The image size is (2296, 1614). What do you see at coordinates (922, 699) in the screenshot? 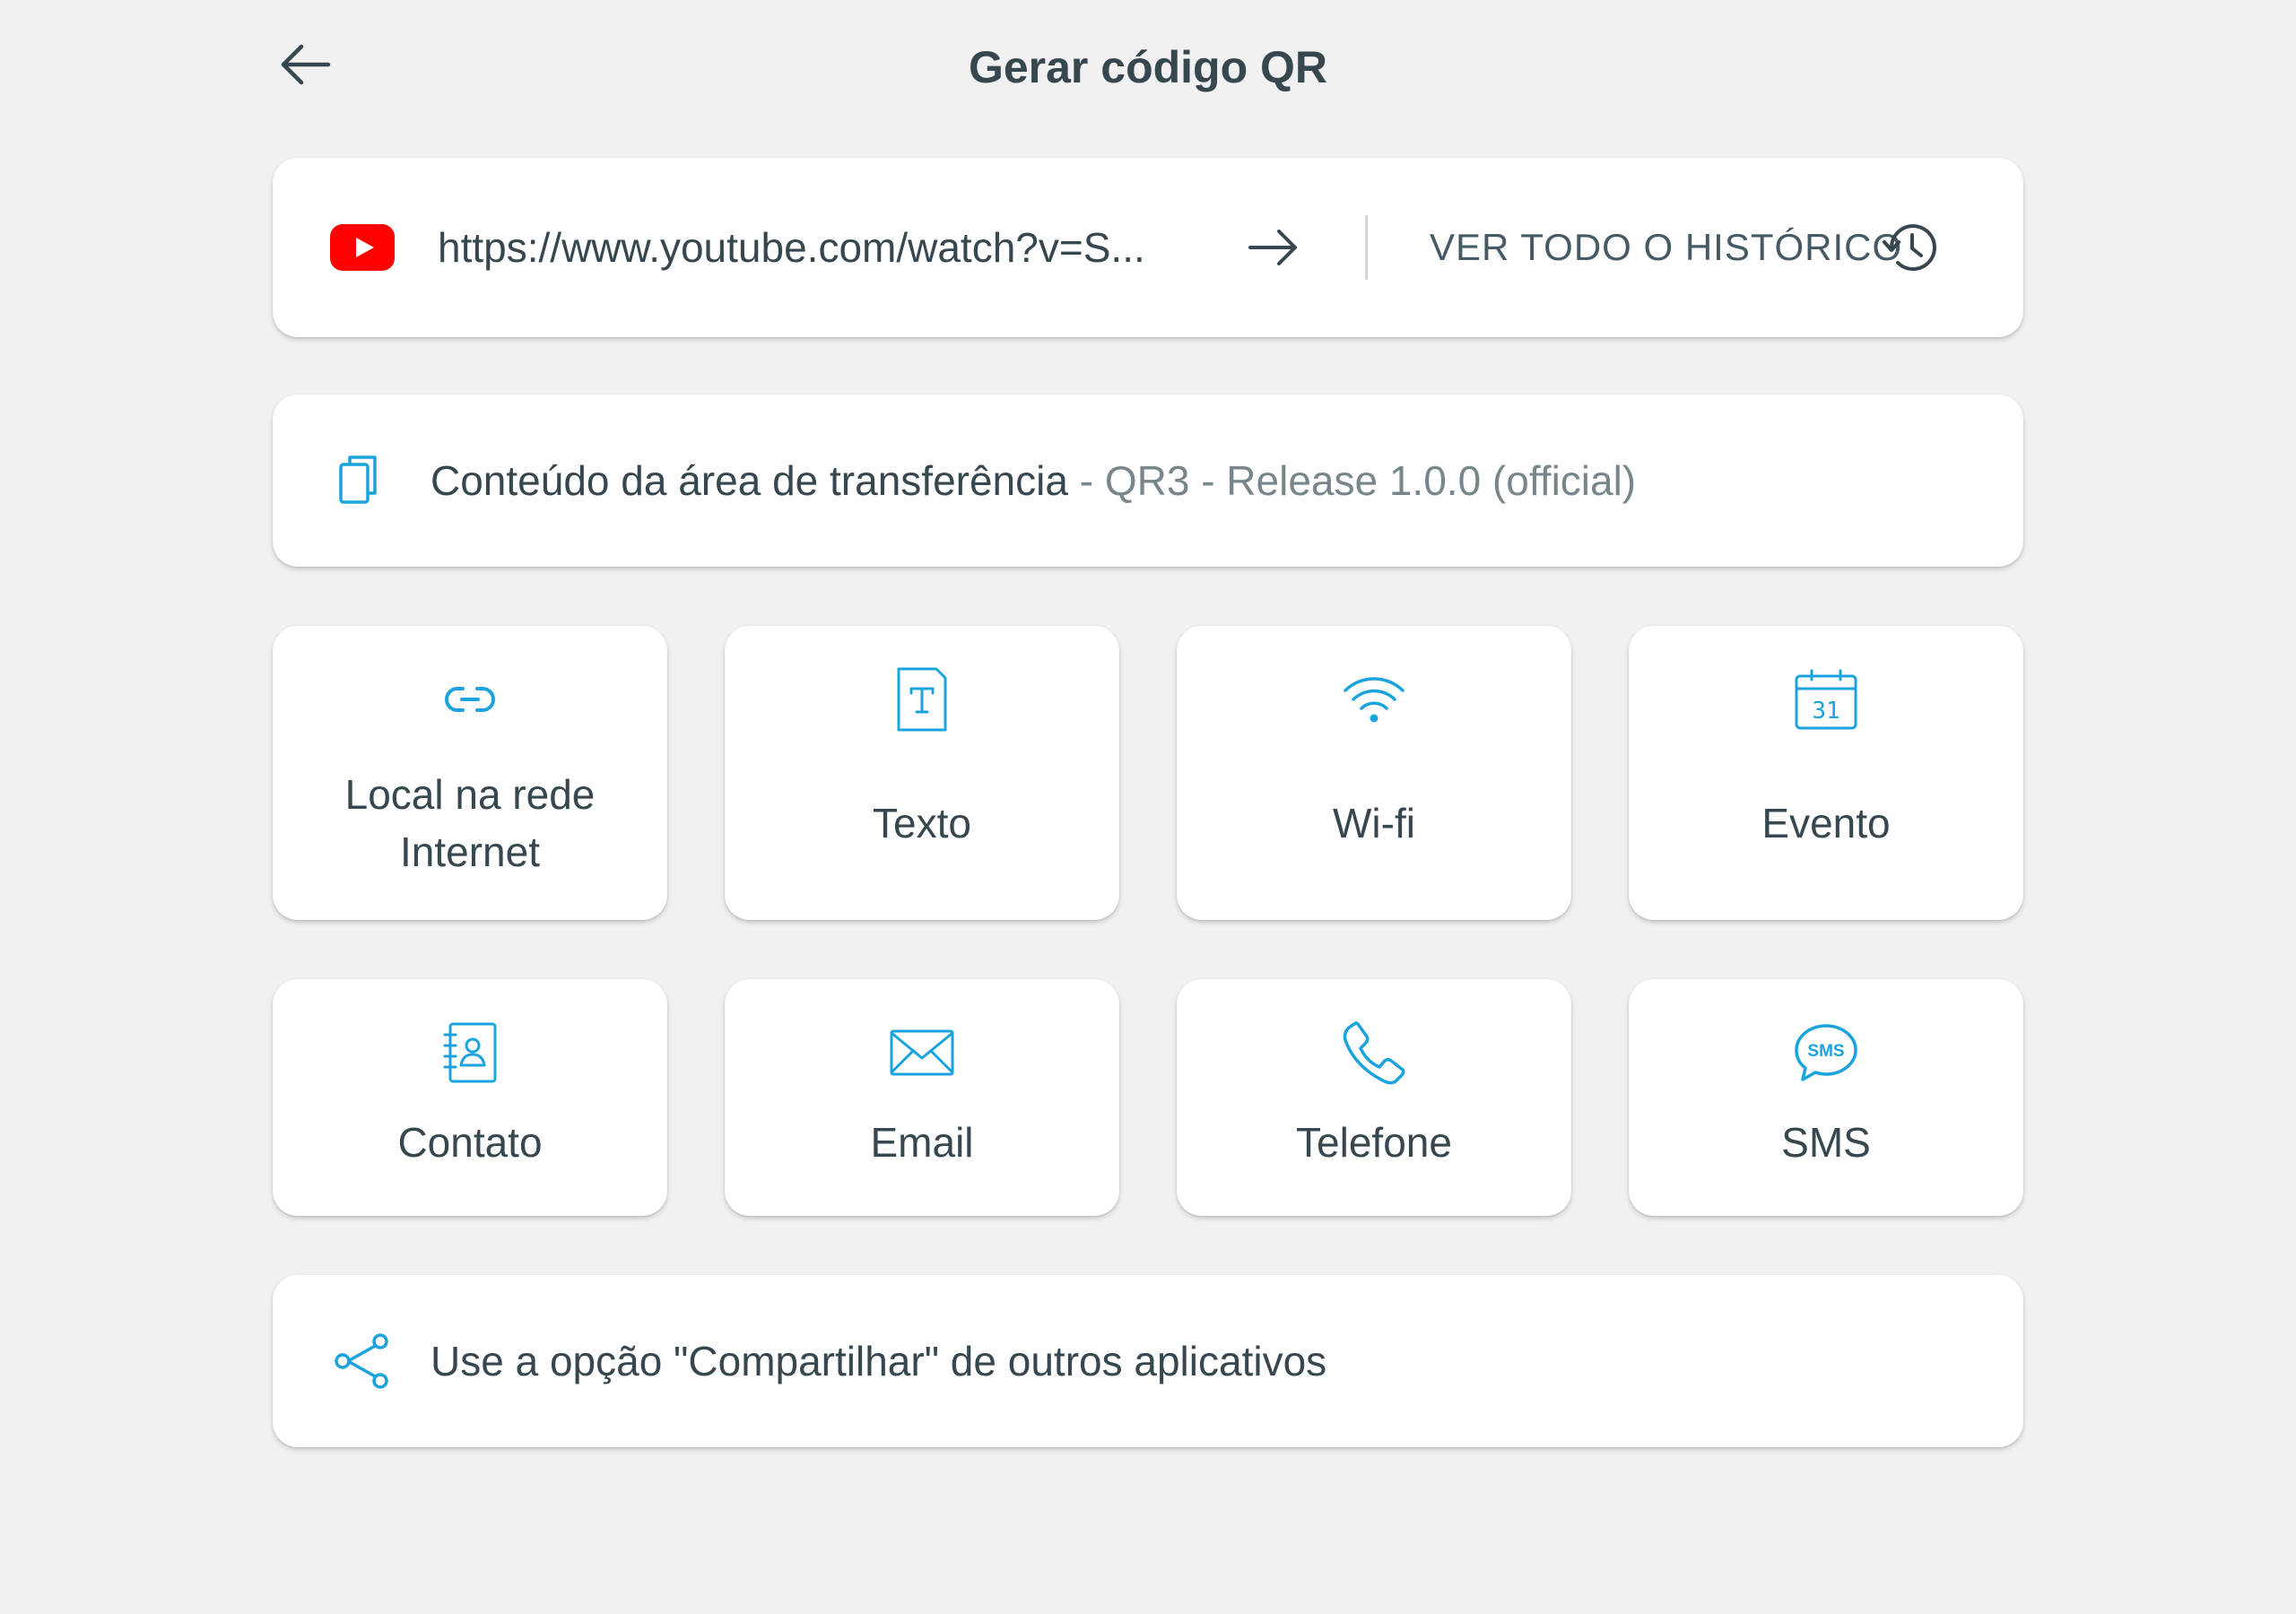
I see `text-document-icon` at bounding box center [922, 699].